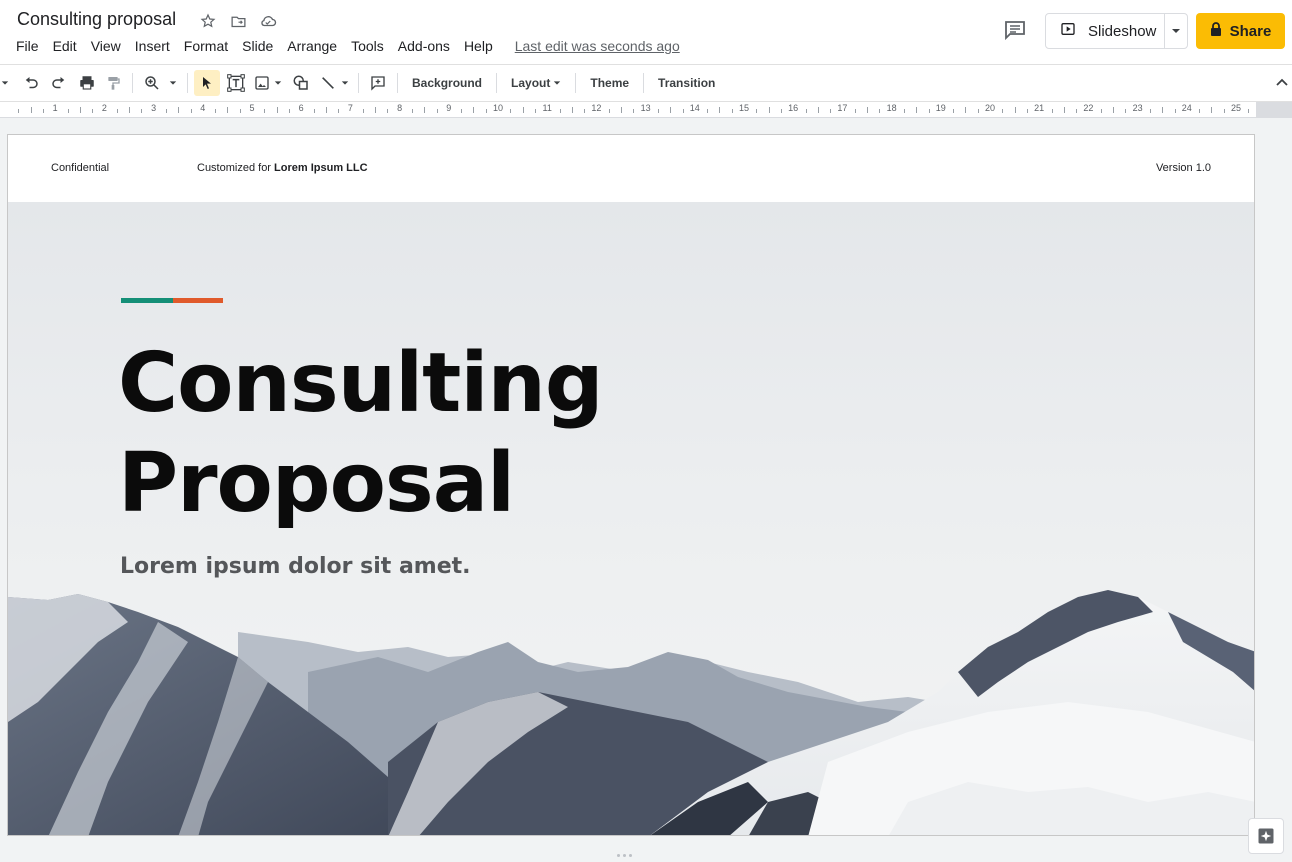 Image resolution: width=1292 pixels, height=862 pixels. Describe the element at coordinates (1236, 108) in the screenshot. I see `ruler-number: 25` at that location.